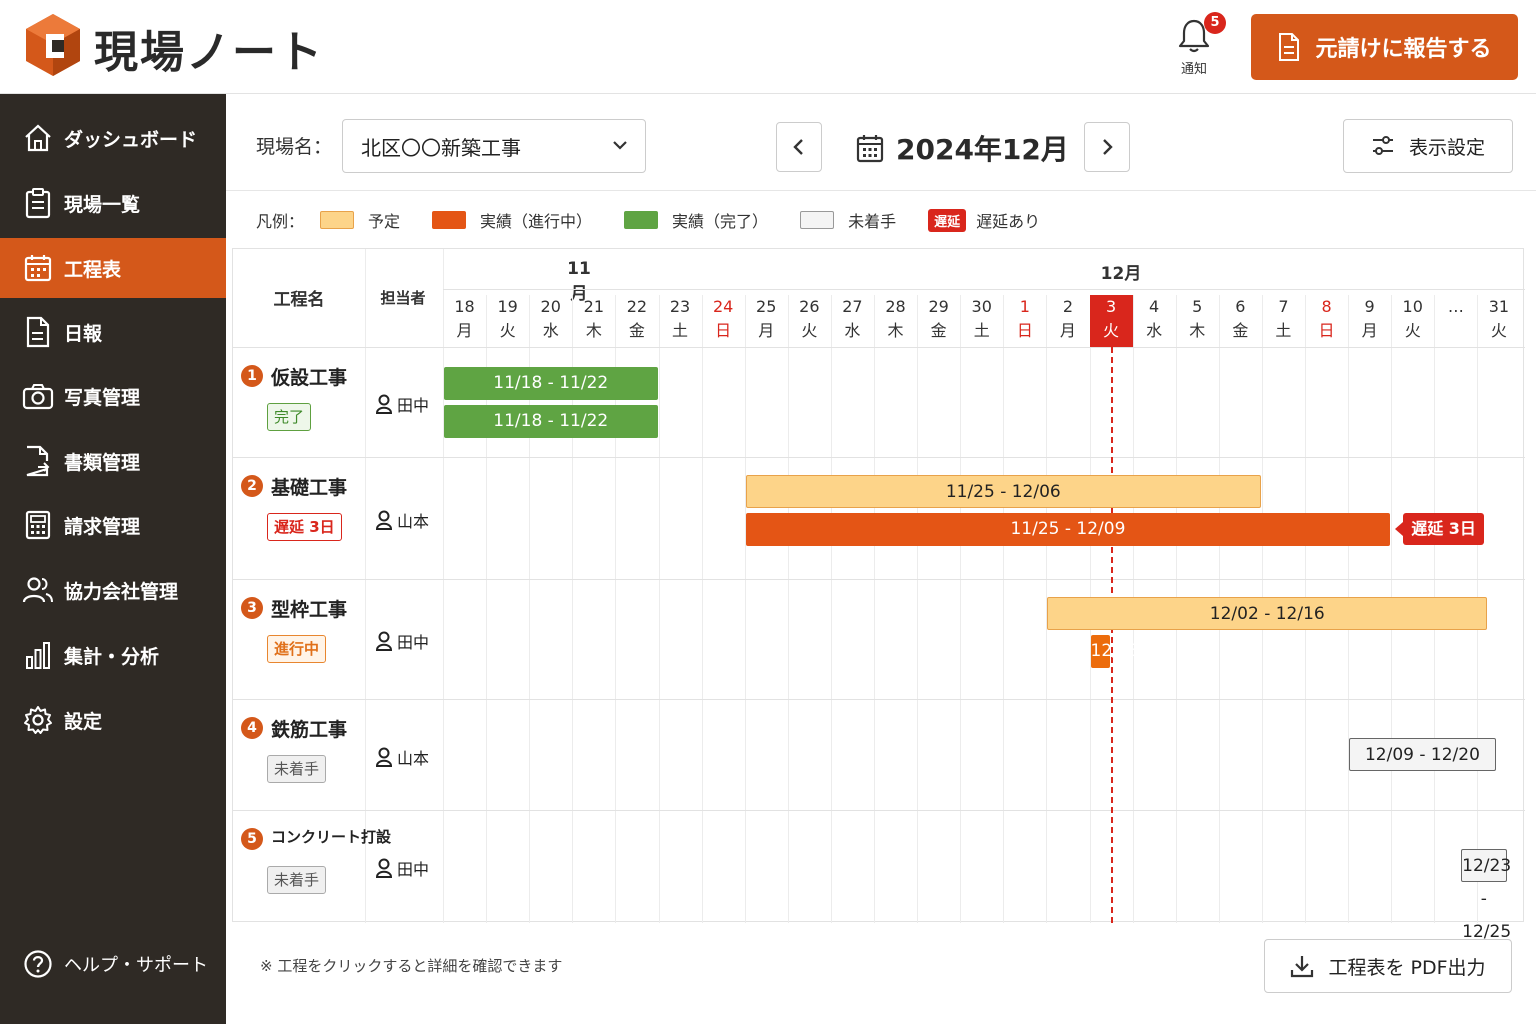  I want to click on notifications-button: 通知 5, so click(1198, 47).